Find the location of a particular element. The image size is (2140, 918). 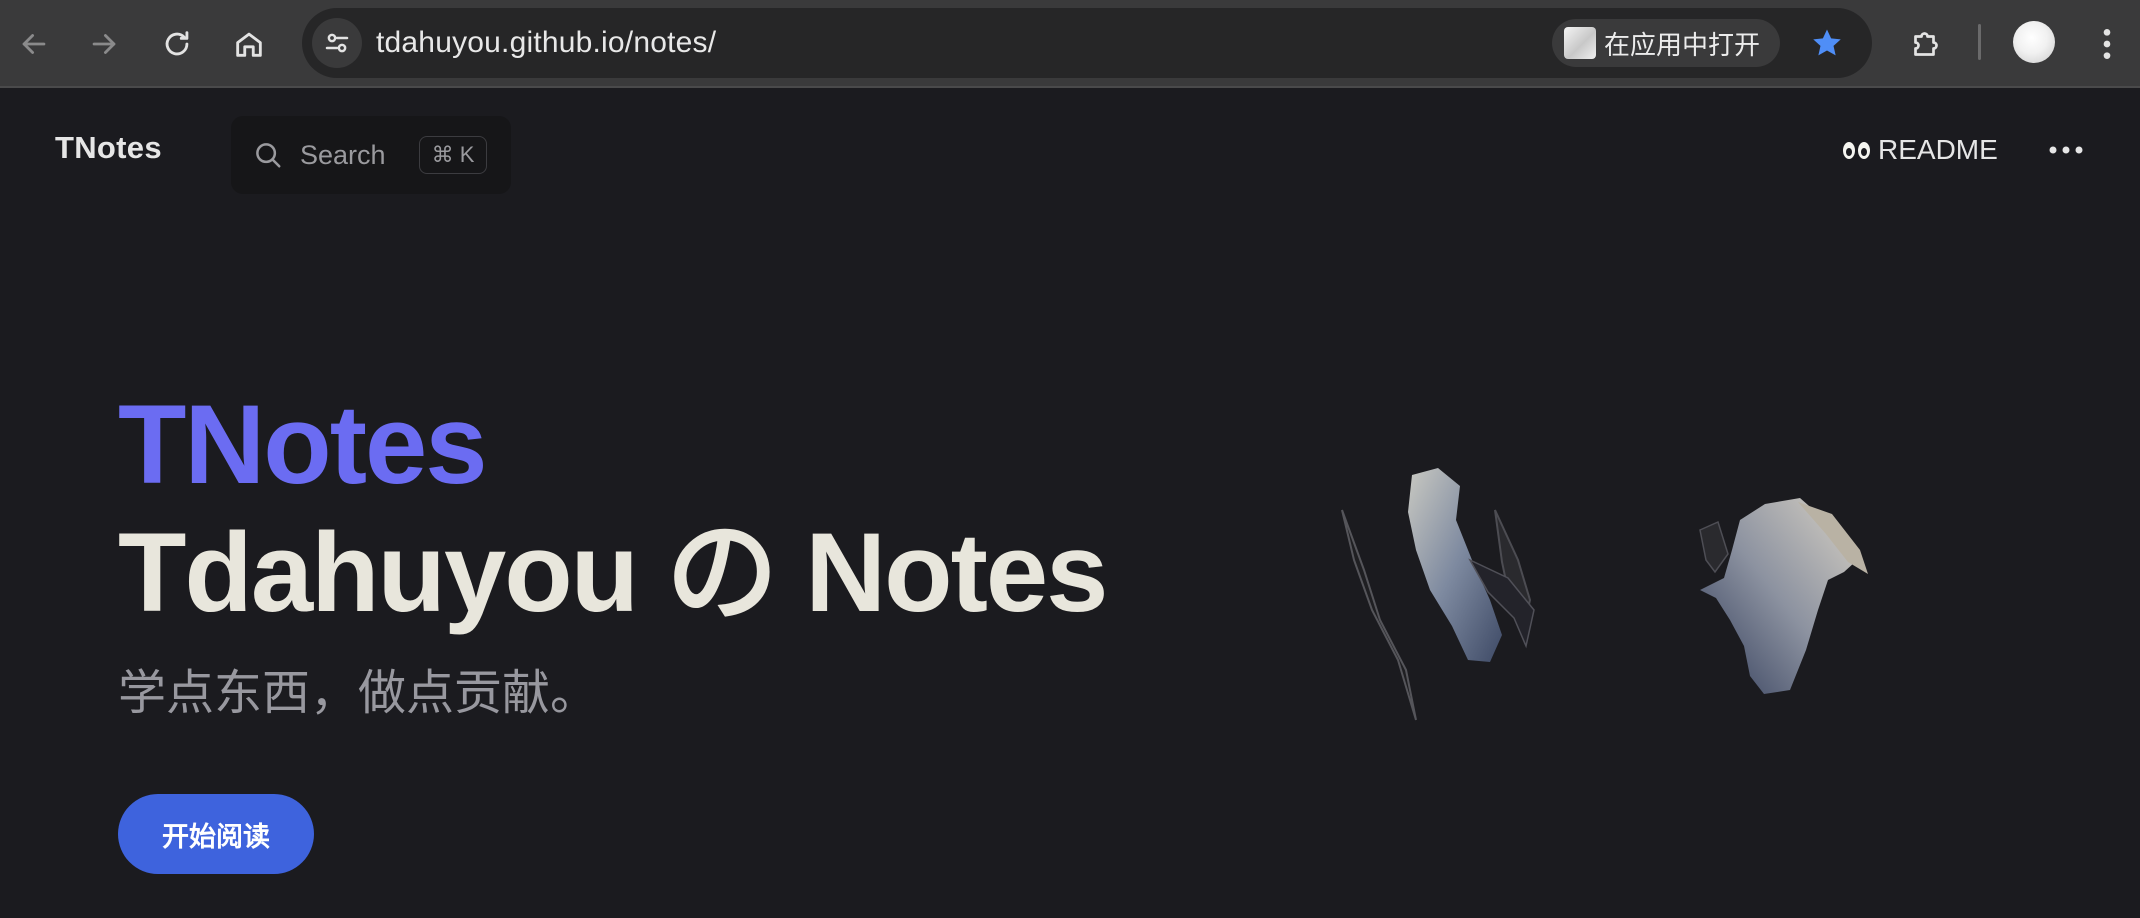

hero-tagline: 学点东西，做点贡献。 is located at coordinates (358, 693).